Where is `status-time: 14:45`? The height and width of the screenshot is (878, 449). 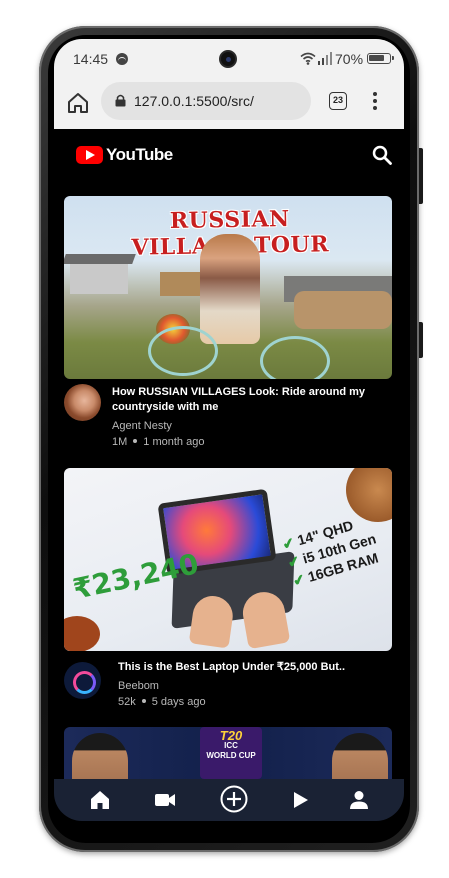
status-time: 14:45 is located at coordinates (91, 59).